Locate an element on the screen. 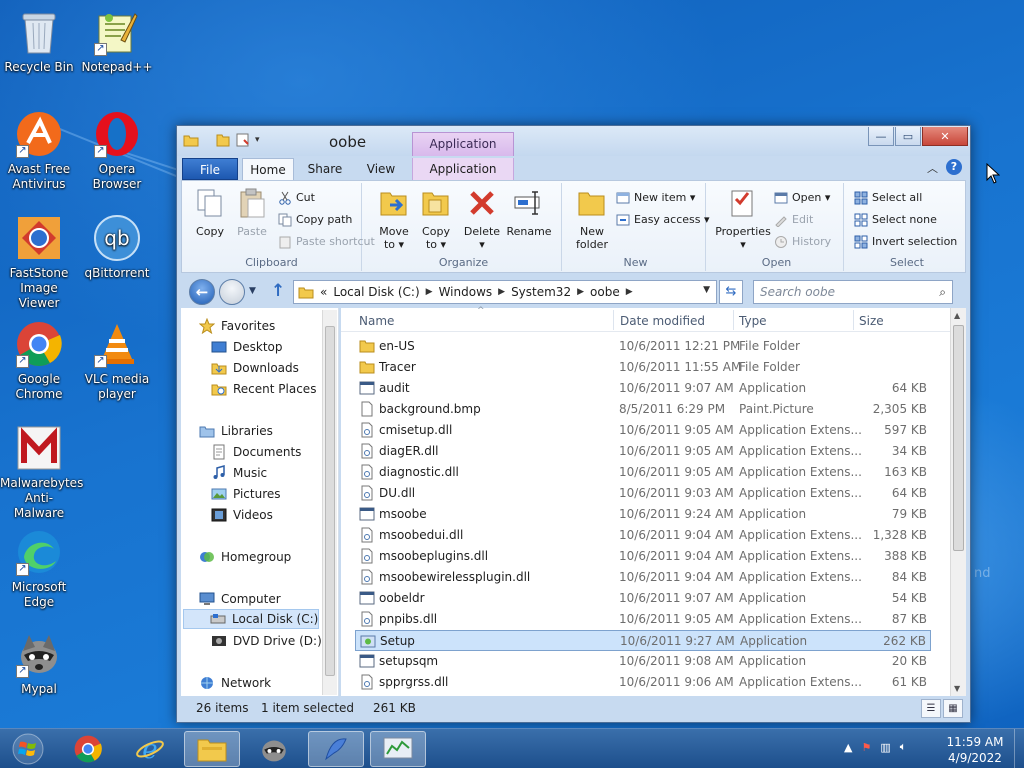 This screenshot has height=768, width=1024. details-view-button: ☰ is located at coordinates (931, 708).